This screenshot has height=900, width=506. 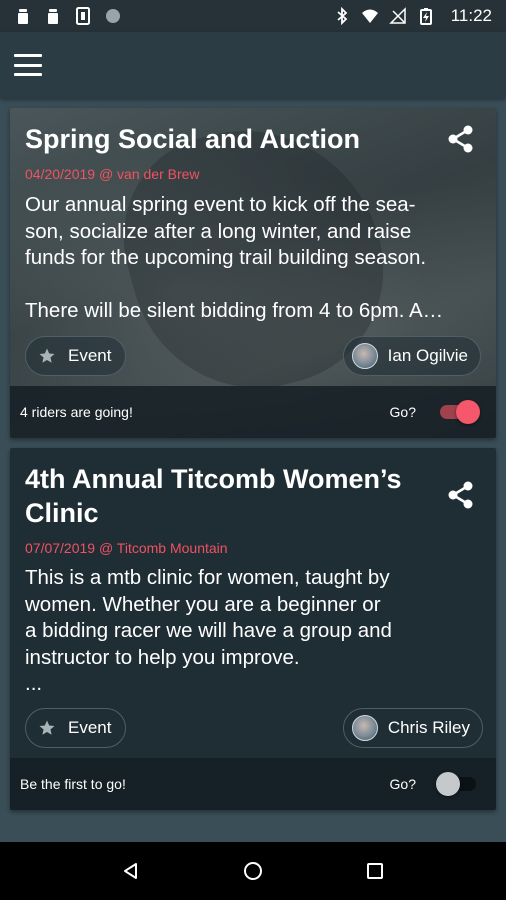 I want to click on menu-icon, so click(x=28, y=65).